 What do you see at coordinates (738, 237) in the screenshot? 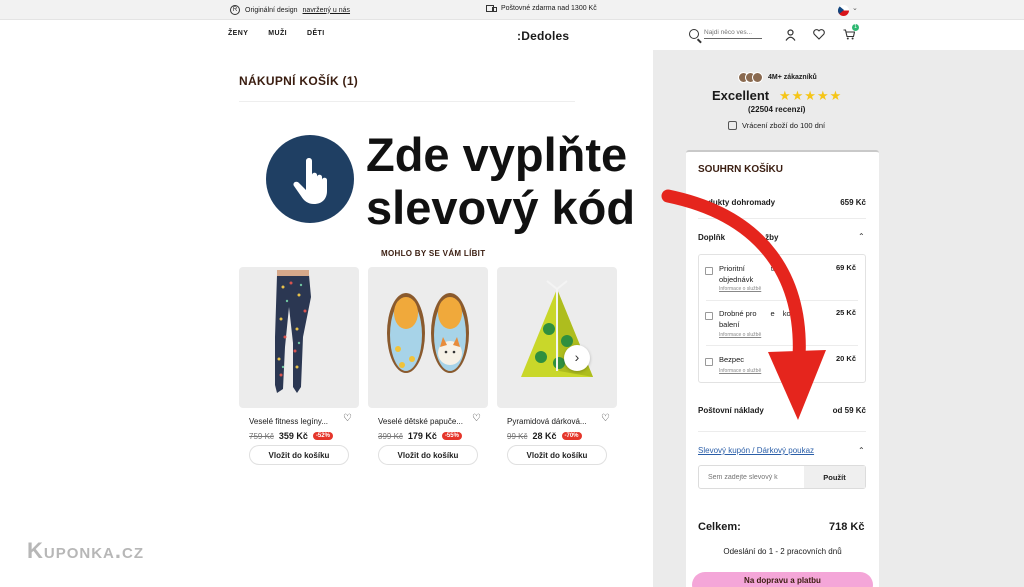
I see `addons-label: Doplňk žby` at bounding box center [738, 237].